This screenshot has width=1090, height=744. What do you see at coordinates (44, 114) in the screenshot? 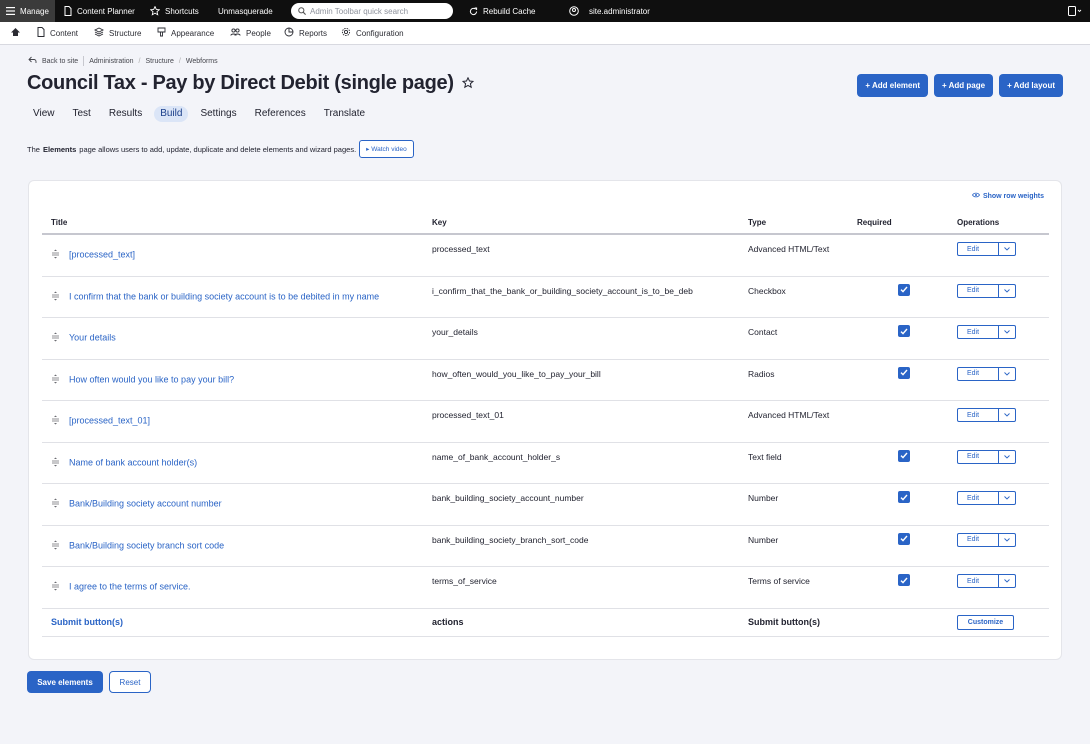
I see `tab-view: View` at bounding box center [44, 114].